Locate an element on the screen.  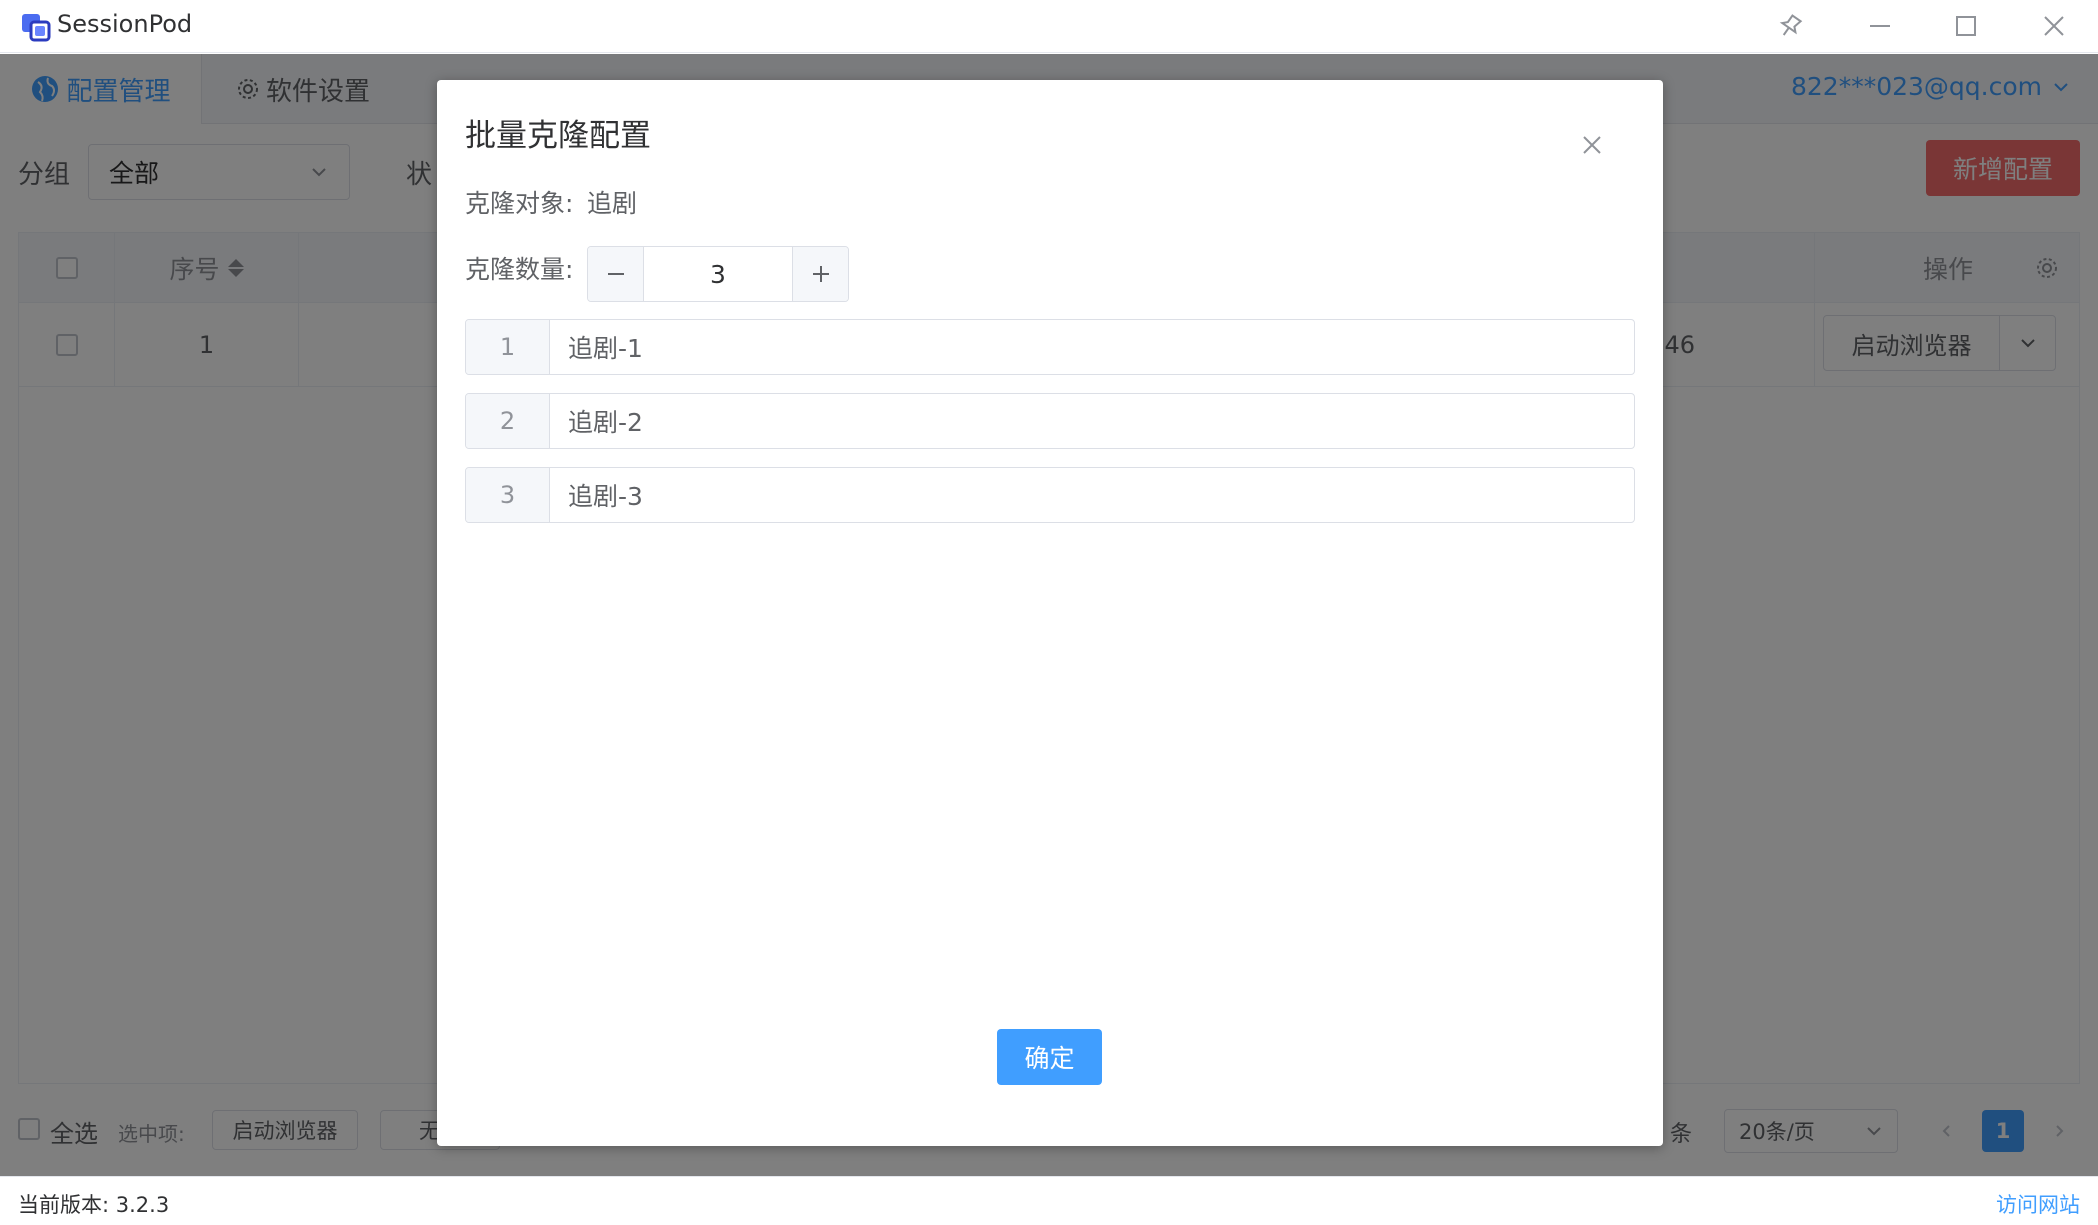
minus-icon is located at coordinates (615, 274).